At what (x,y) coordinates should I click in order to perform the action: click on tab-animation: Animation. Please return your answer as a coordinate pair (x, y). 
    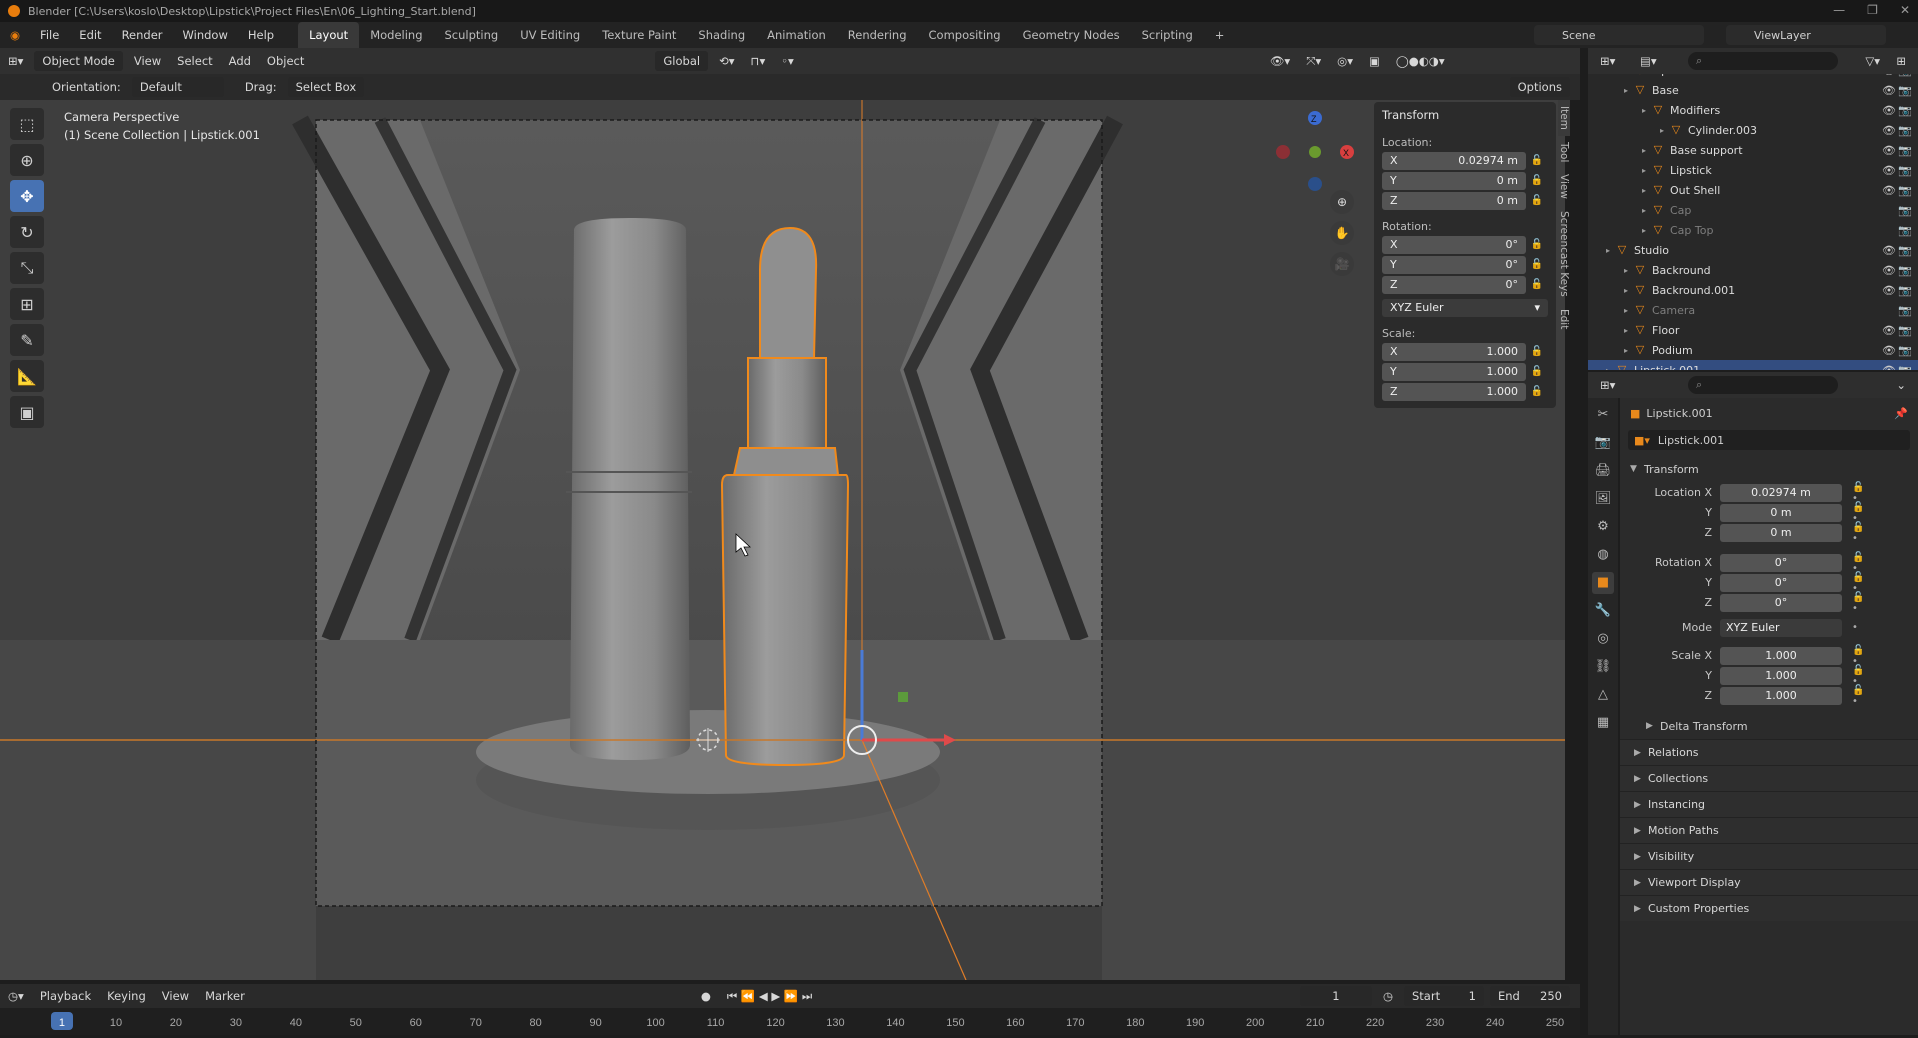
    Looking at the image, I should click on (796, 35).